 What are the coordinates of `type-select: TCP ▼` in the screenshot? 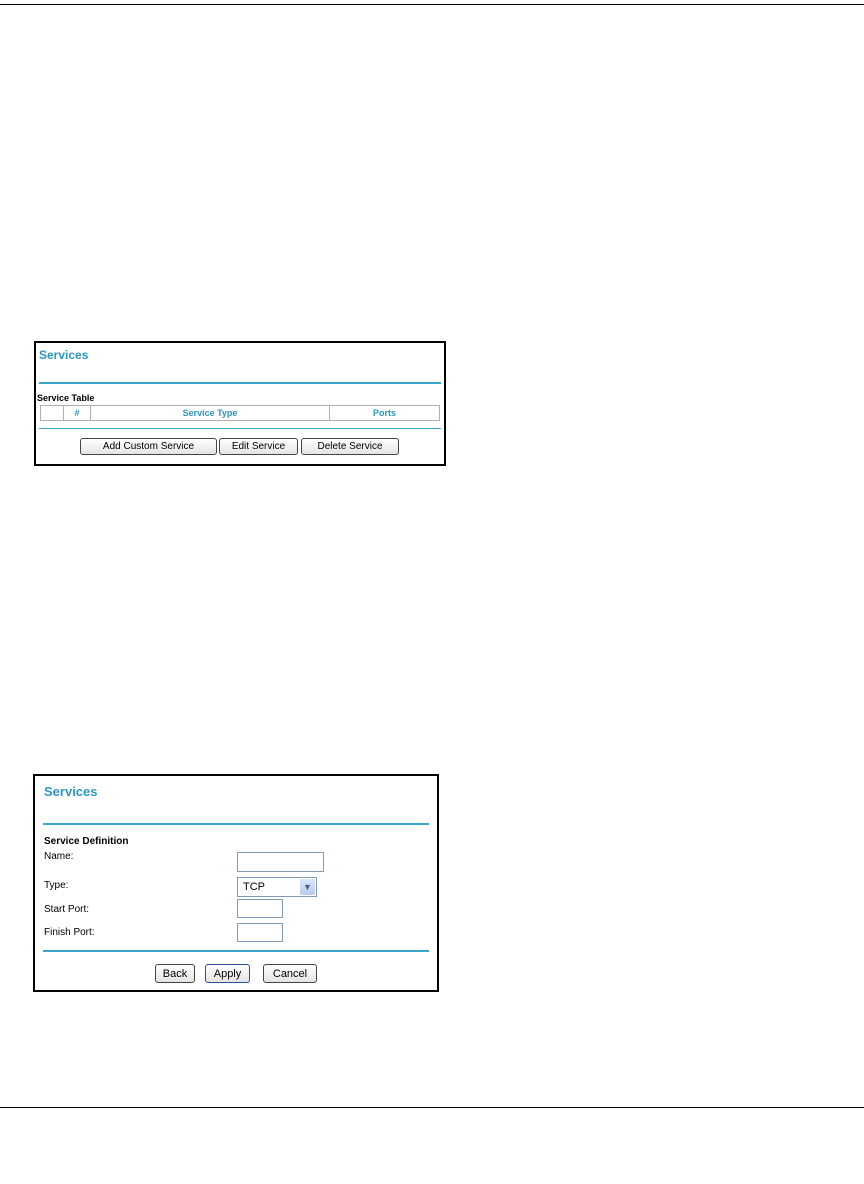 It's located at (277, 887).